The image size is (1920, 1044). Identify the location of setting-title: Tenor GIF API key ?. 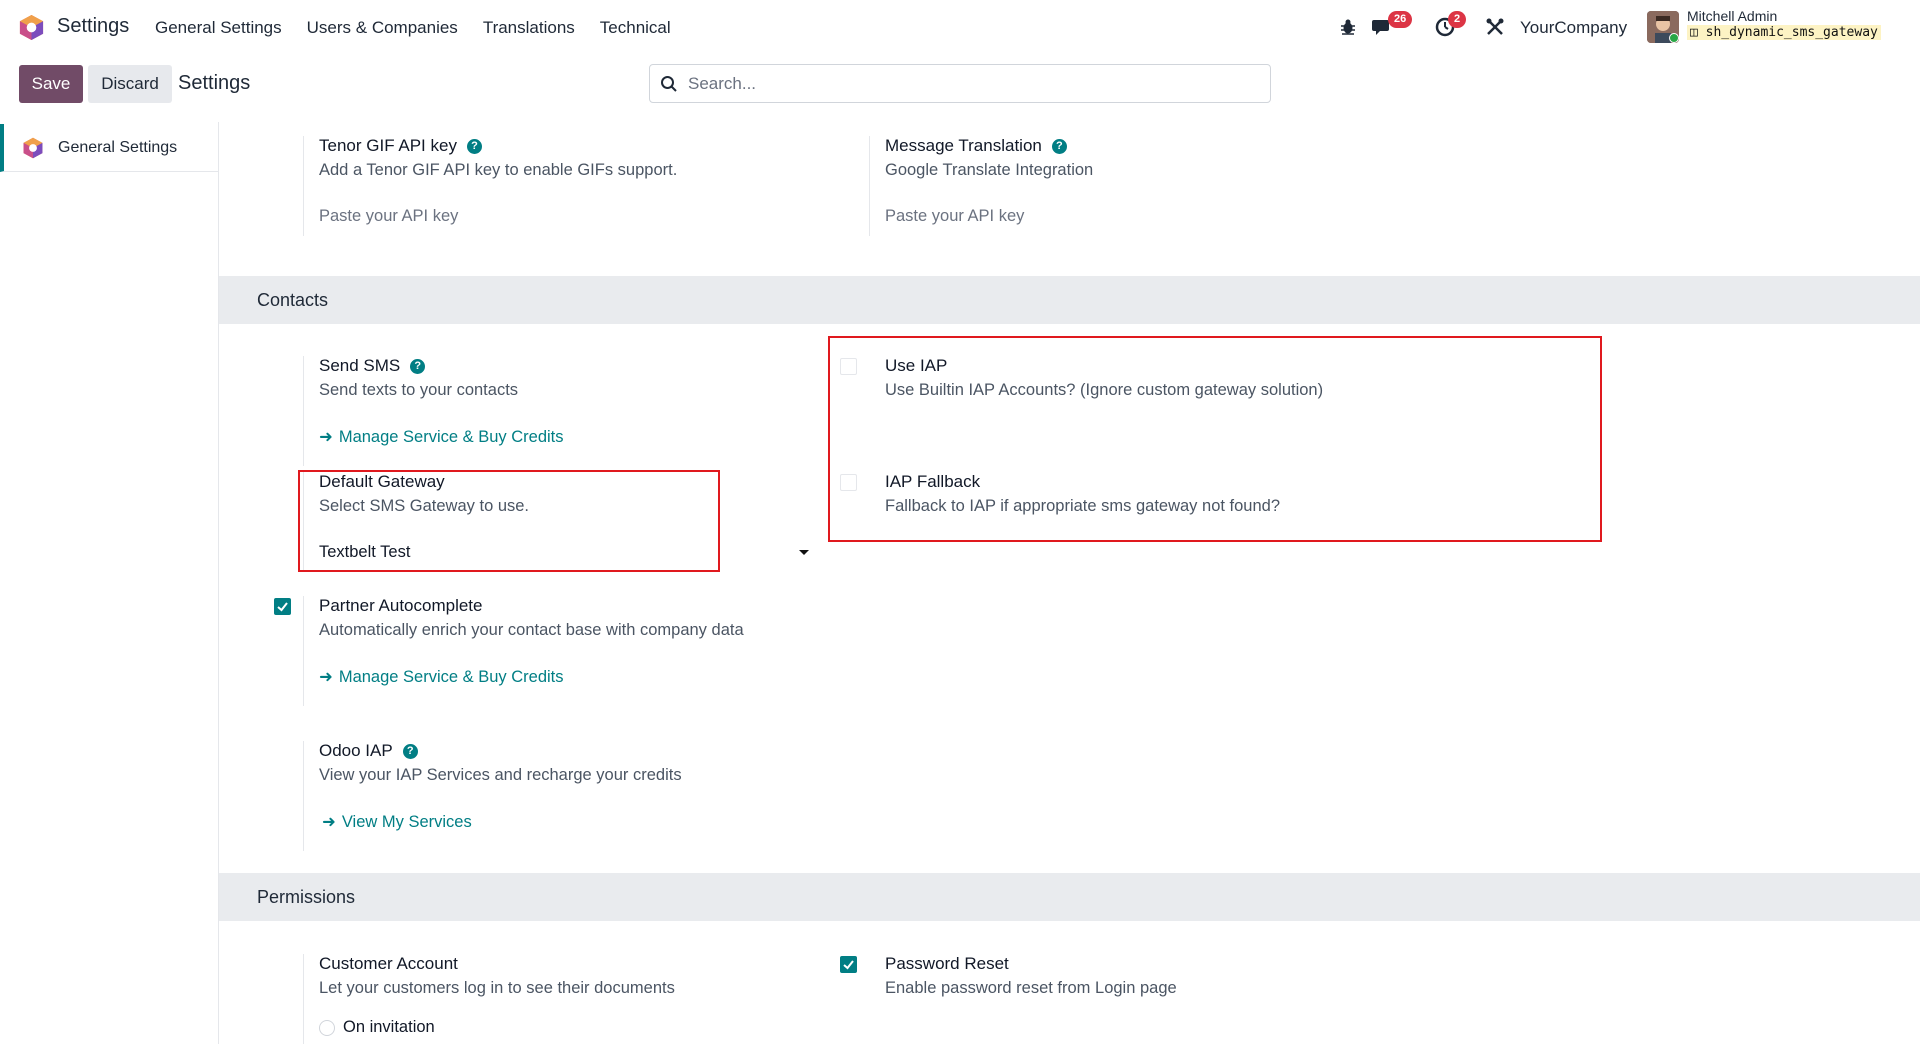
(400, 146).